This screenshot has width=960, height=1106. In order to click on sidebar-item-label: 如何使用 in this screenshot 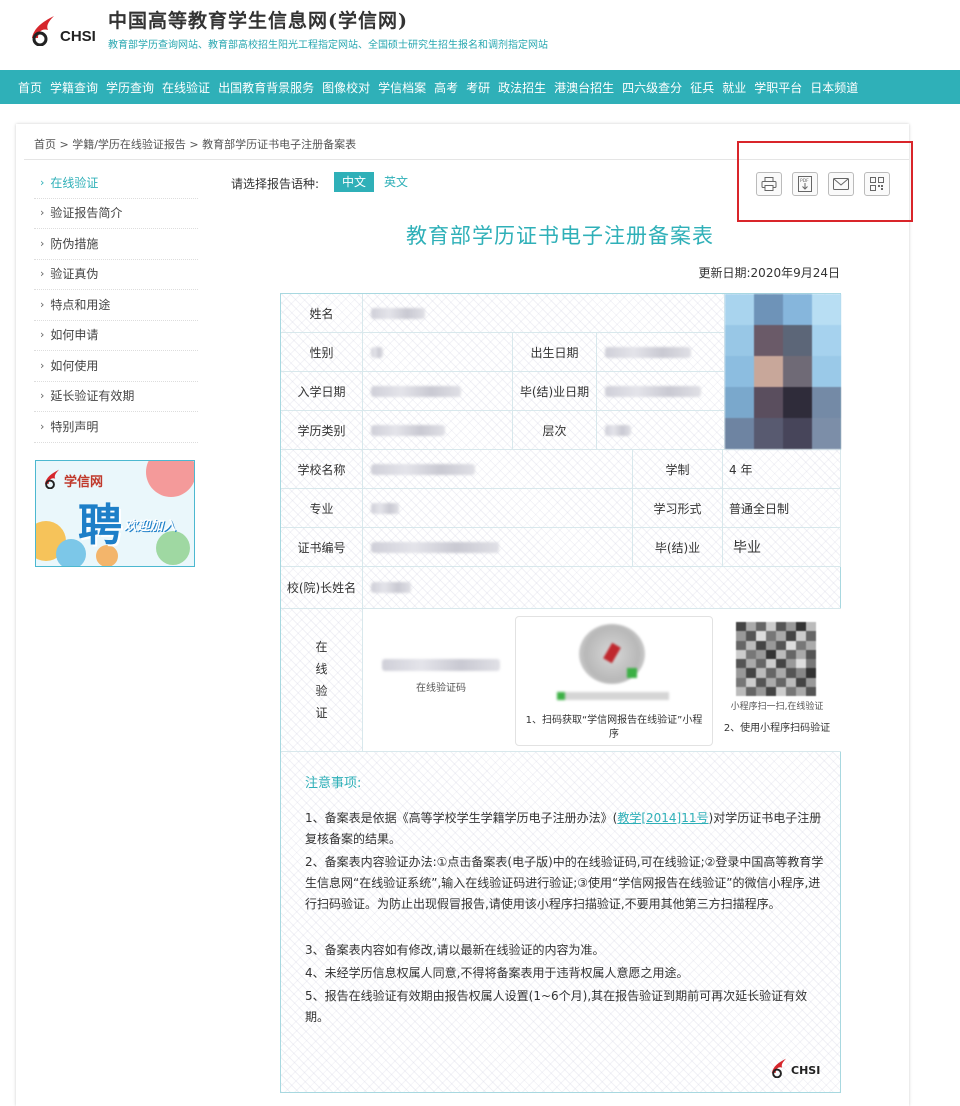, I will do `click(74, 365)`.